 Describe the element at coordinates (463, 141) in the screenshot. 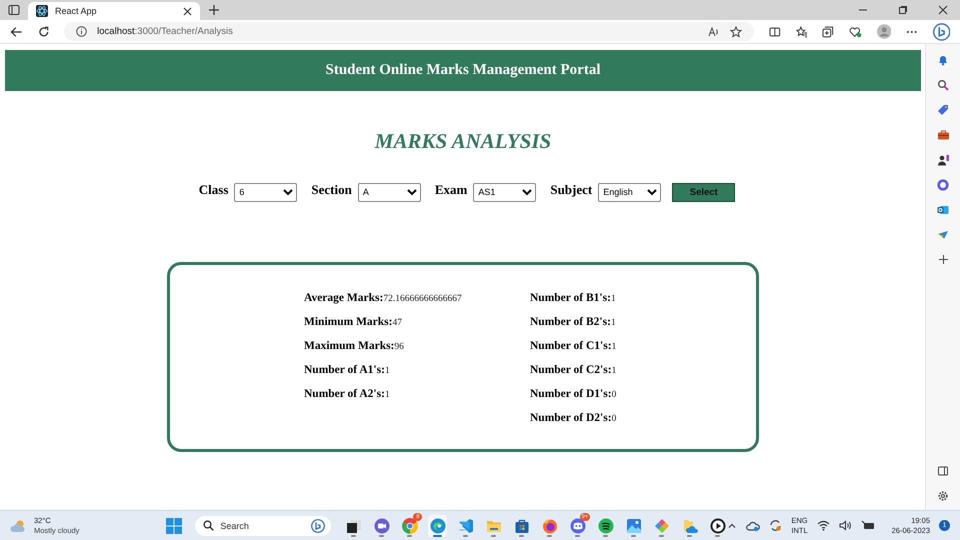

I see `page-heading: MARKS ANALYSIS` at that location.